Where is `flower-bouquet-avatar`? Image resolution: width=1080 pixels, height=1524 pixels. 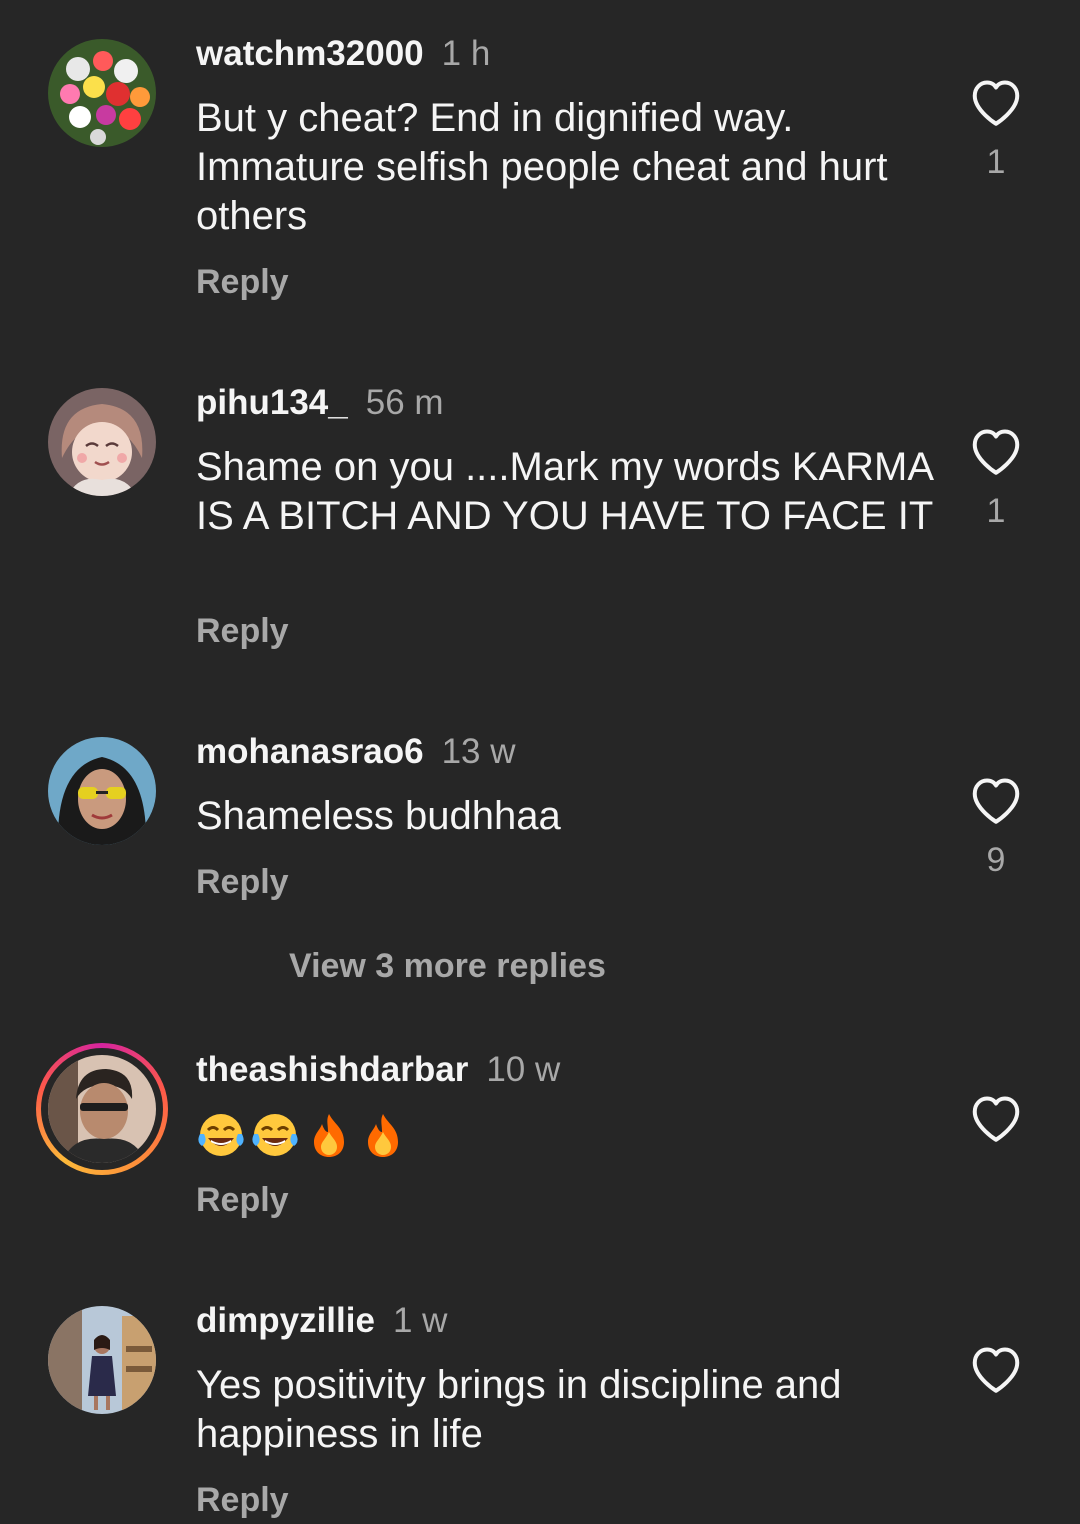
flower-bouquet-avatar is located at coordinates (102, 93).